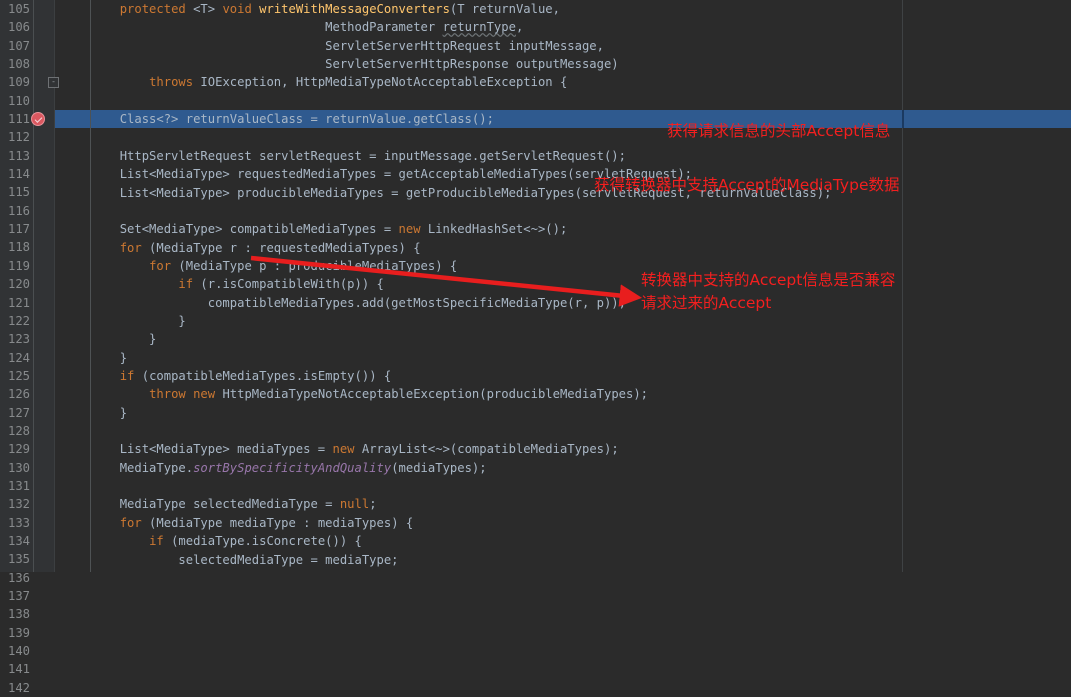  I want to click on annot-compatibility-line2: 请求过来的Accept, so click(706, 303).